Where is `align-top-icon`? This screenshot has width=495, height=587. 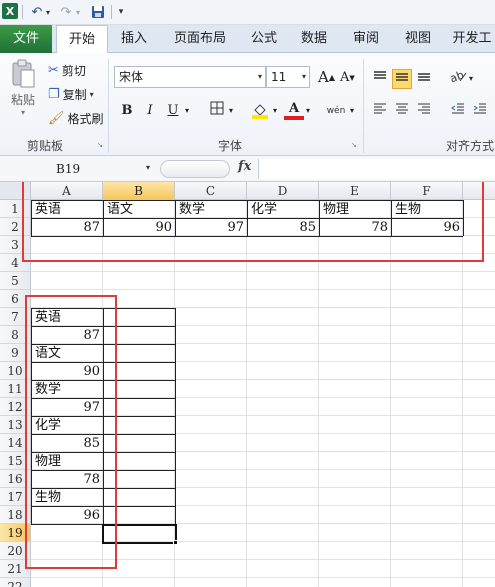
align-top-icon is located at coordinates (380, 79).